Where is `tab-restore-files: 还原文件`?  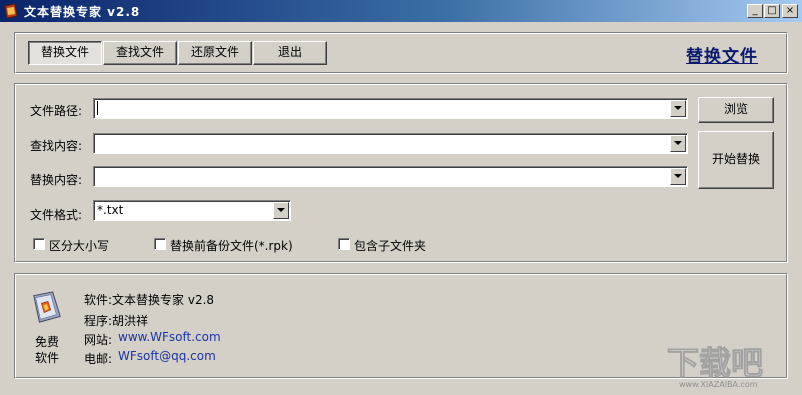
tab-restore-files: 还原文件 is located at coordinates (215, 53).